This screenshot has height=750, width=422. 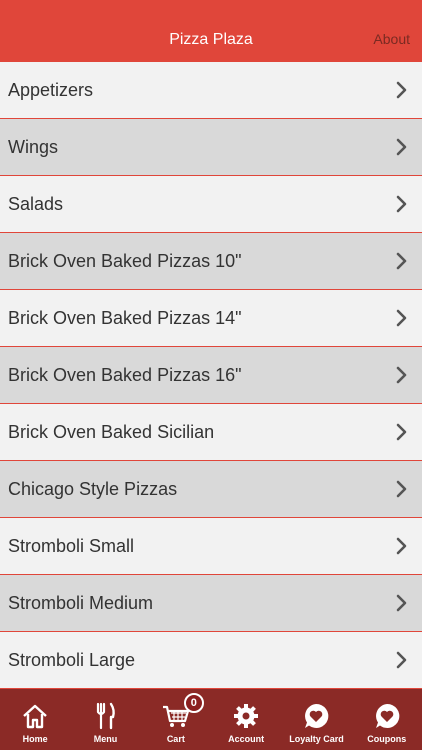 I want to click on tab-cart: Cart 0, so click(x=176, y=719).